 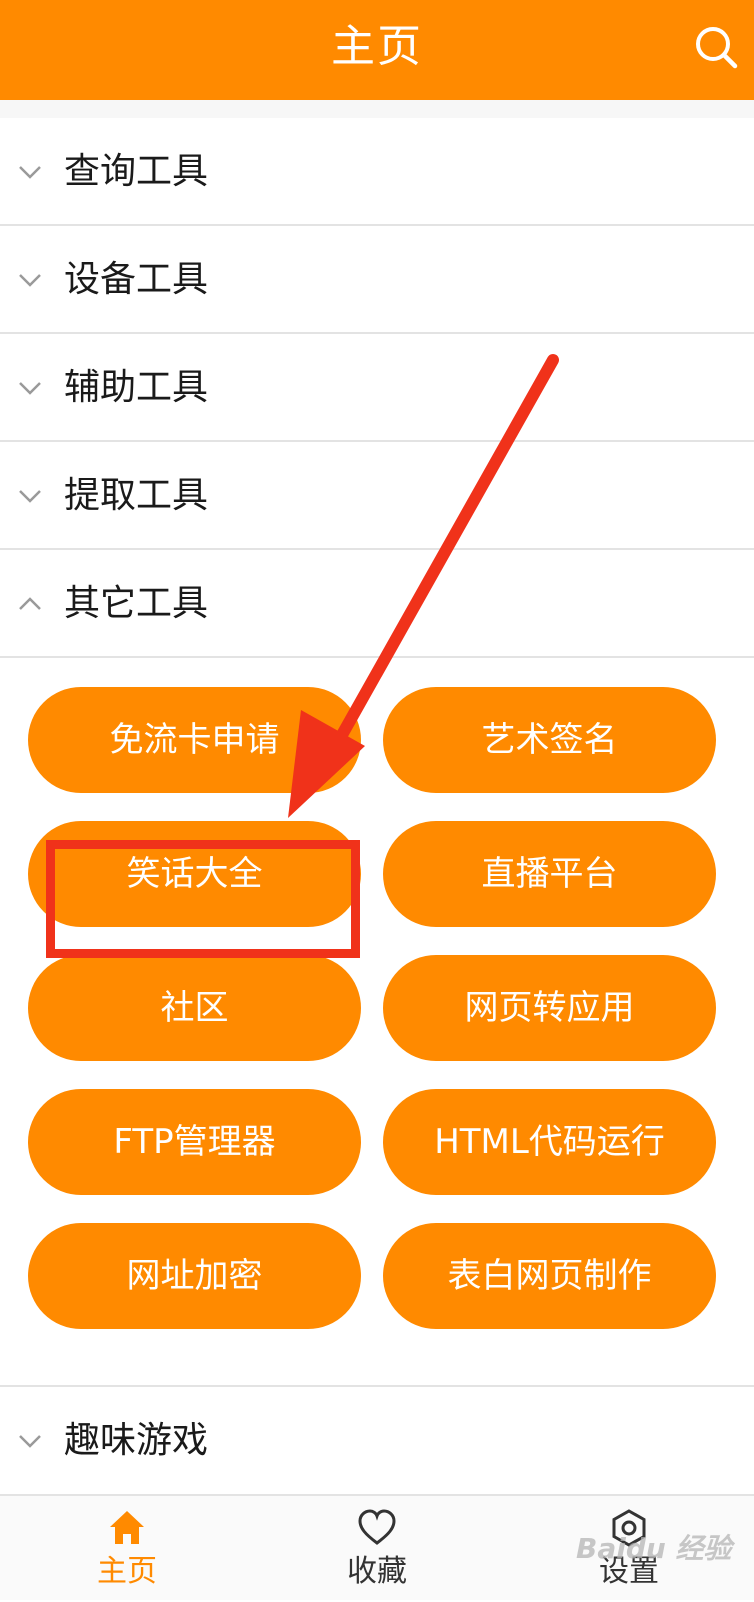 What do you see at coordinates (194, 740) in the screenshot?
I see `tool-button-free-sim-apply: 免流卡申请` at bounding box center [194, 740].